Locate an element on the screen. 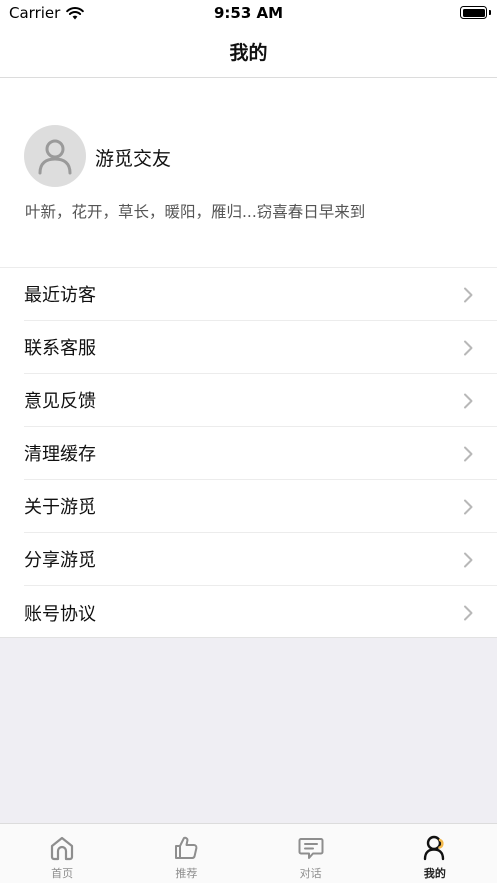  tab-home: 首页 is located at coordinates (62, 853).